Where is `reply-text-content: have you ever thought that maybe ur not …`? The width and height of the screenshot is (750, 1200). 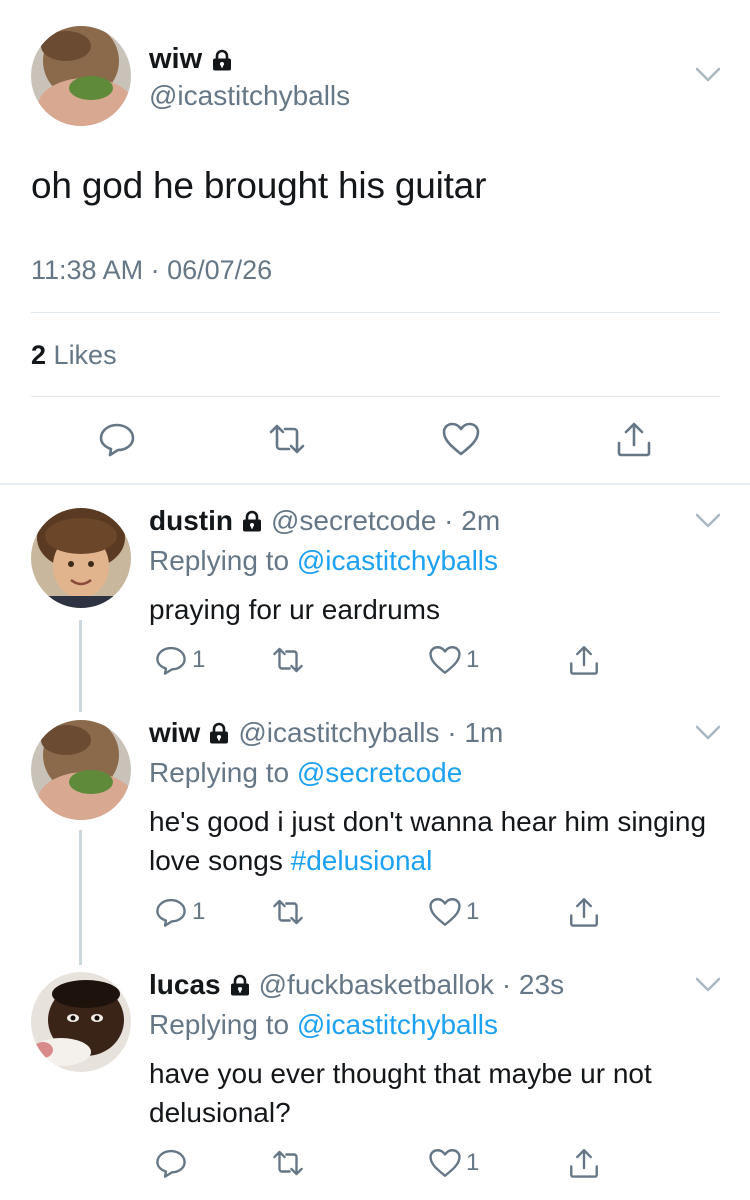
reply-text-content: have you ever thought that maybe ur not … is located at coordinates (400, 1093).